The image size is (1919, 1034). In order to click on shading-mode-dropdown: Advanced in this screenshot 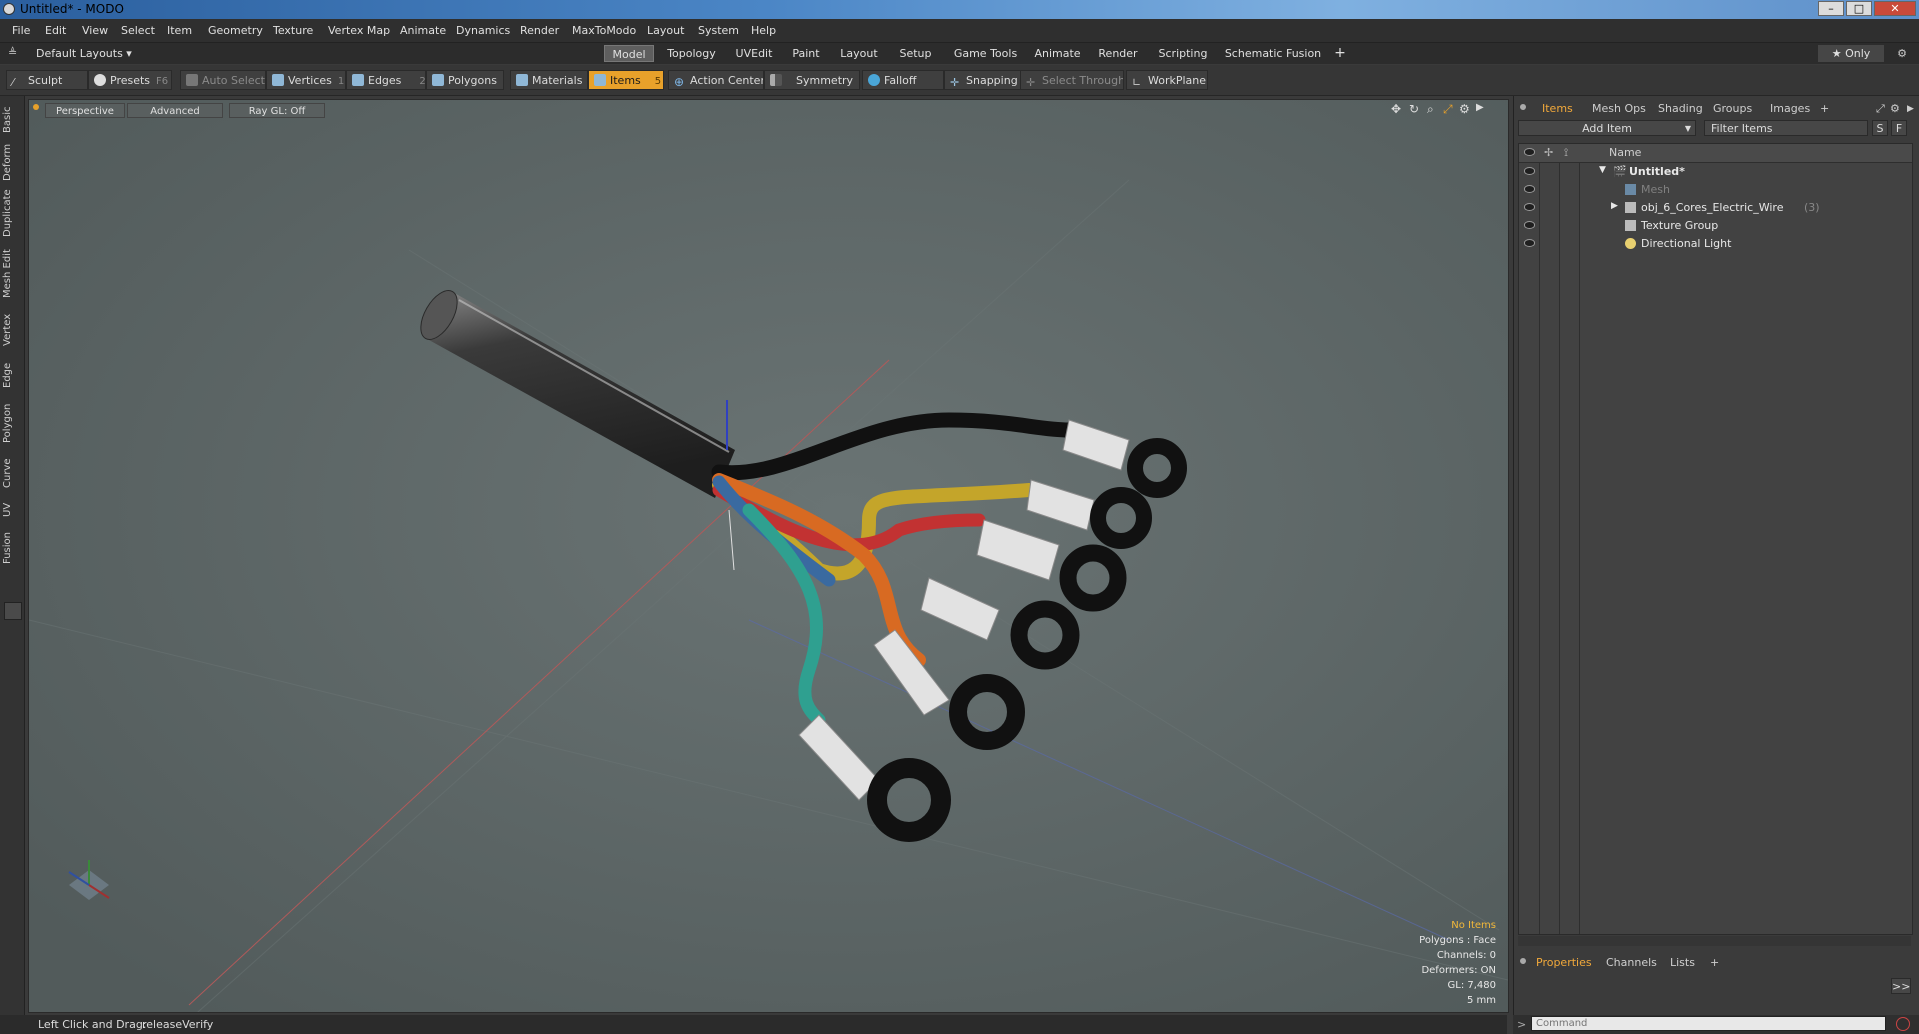, I will do `click(175, 110)`.